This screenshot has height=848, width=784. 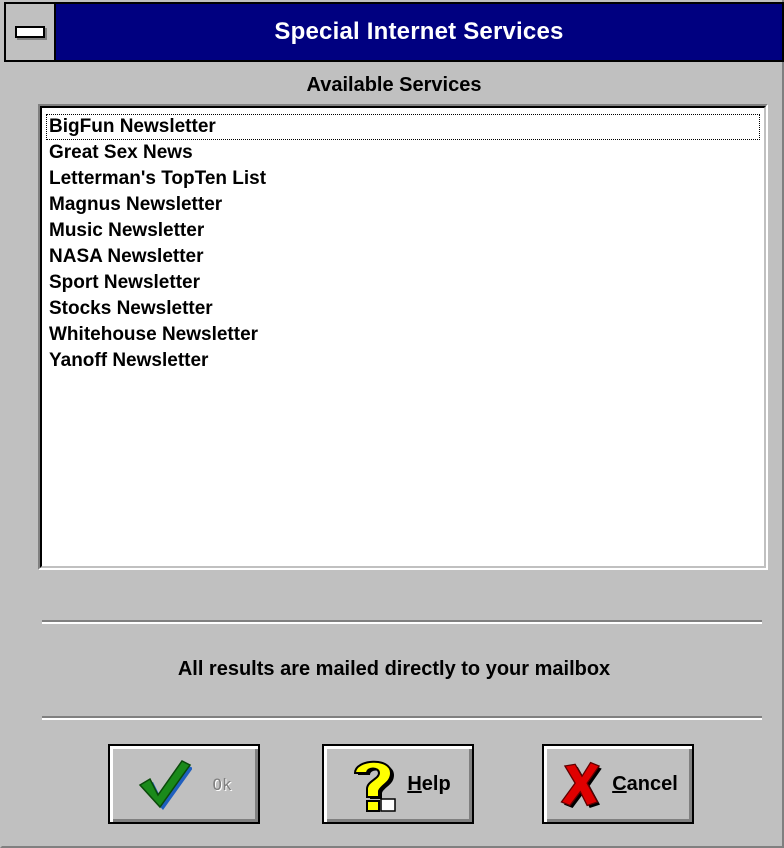 I want to click on list-item: Great Sex News, so click(x=403, y=153).